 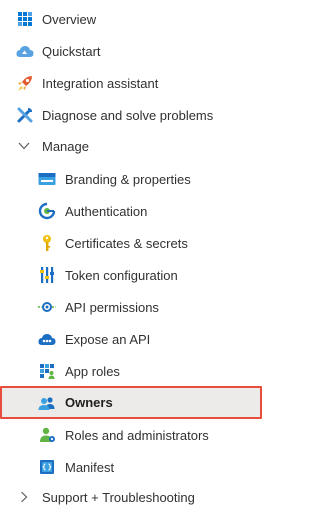 I want to click on nav-item-label: Overview, so click(x=69, y=19).